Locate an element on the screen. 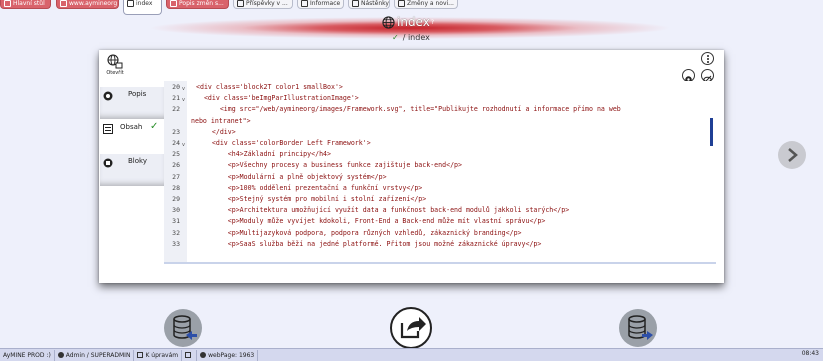  code-line: <div class='beImgParIllustrationImage'> is located at coordinates (277, 98).